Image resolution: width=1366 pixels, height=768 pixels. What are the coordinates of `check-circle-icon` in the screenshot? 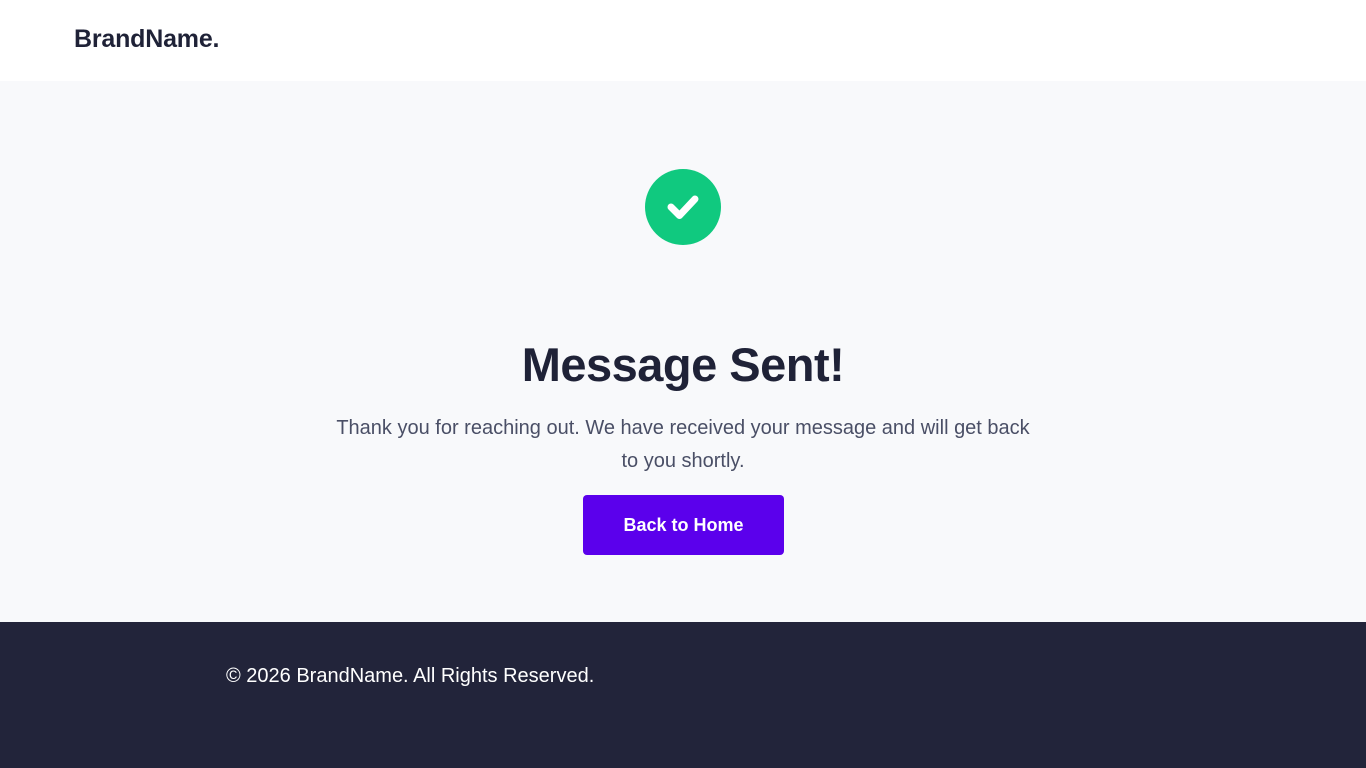 It's located at (683, 207).